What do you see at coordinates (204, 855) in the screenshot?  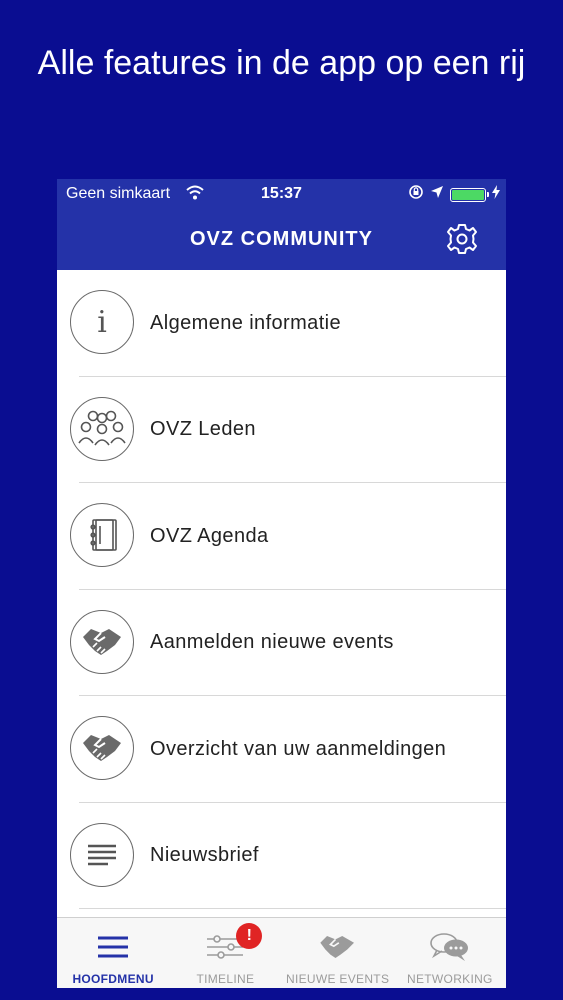 I see `menu-item-label: Nieuwsbrief` at bounding box center [204, 855].